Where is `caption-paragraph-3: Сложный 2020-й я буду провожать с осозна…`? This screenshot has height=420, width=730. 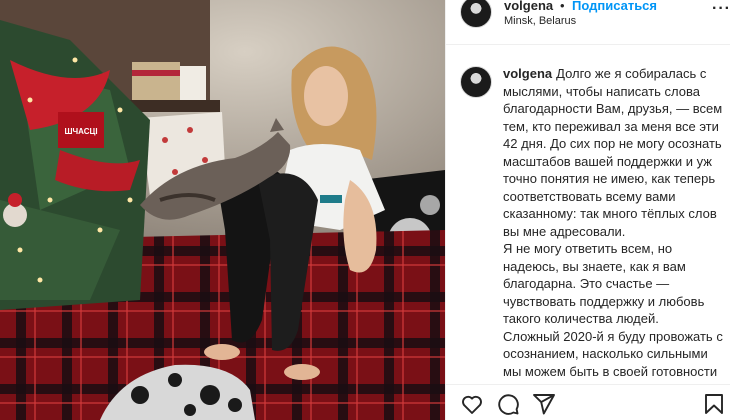
caption-paragraph-3: Сложный 2020-й я буду провожать с осозна… is located at coordinates (613, 356).